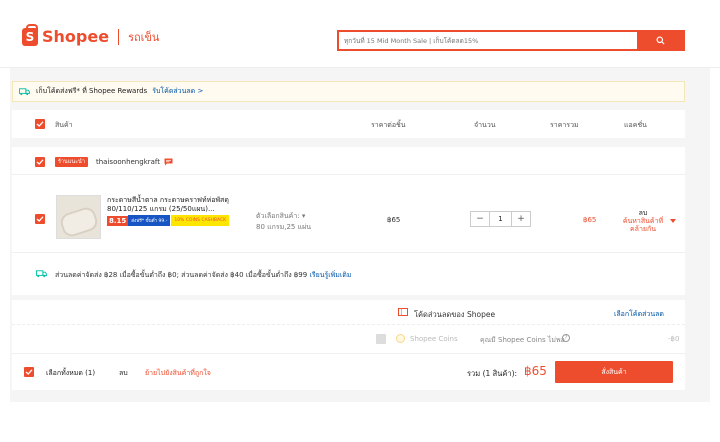 This screenshot has width=720, height=442. I want to click on rewards-text: เก็บโค้ดส่งฟรี* ที่ Shopee Rewards, so click(92, 91).